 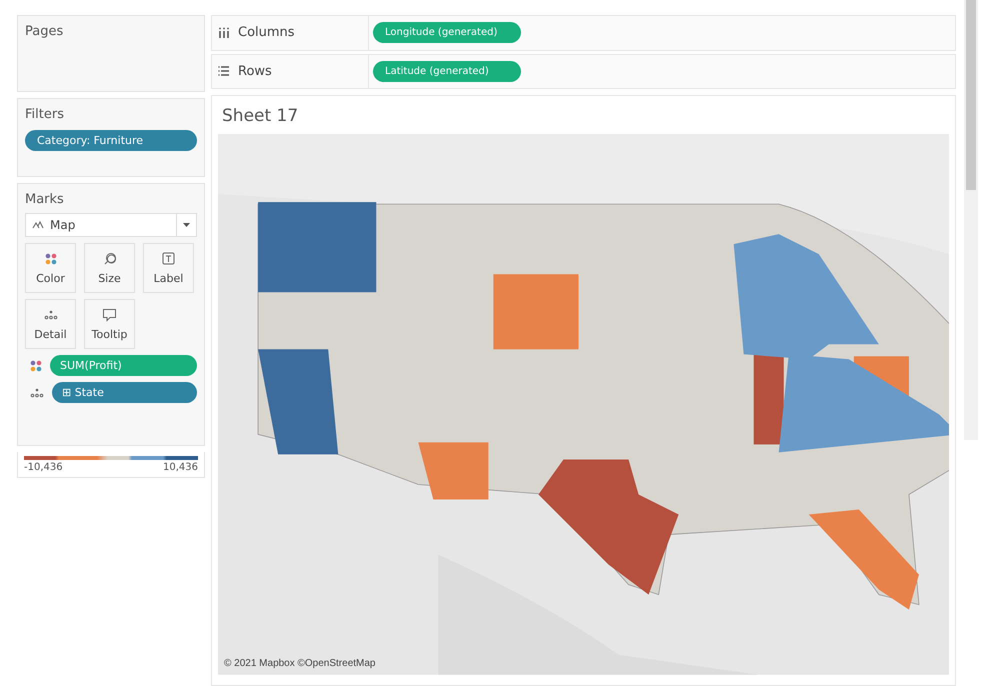 I want to click on legend-max-label: 10,436, so click(x=180, y=467).